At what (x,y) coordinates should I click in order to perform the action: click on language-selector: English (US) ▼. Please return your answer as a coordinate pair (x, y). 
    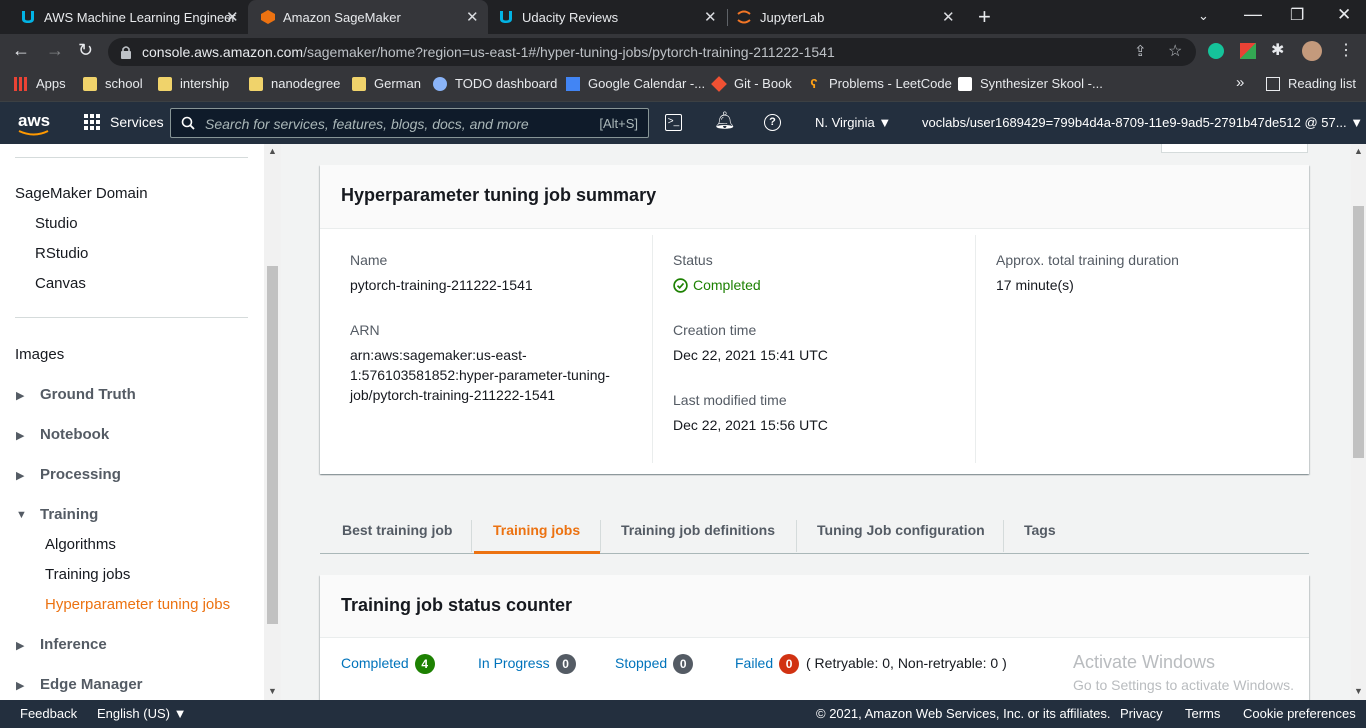
    Looking at the image, I should click on (141, 713).